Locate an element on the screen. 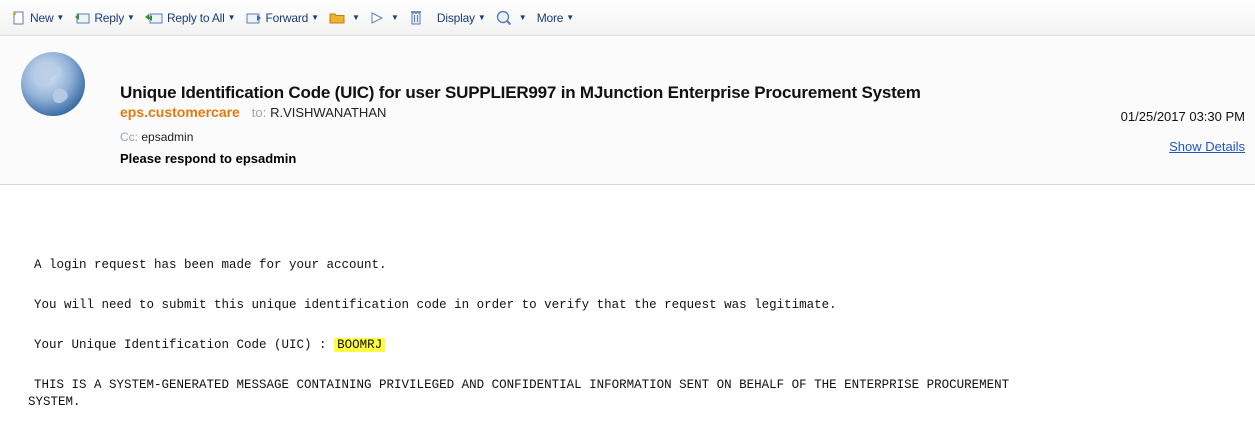  sender-name: eps.customercare is located at coordinates (180, 112).